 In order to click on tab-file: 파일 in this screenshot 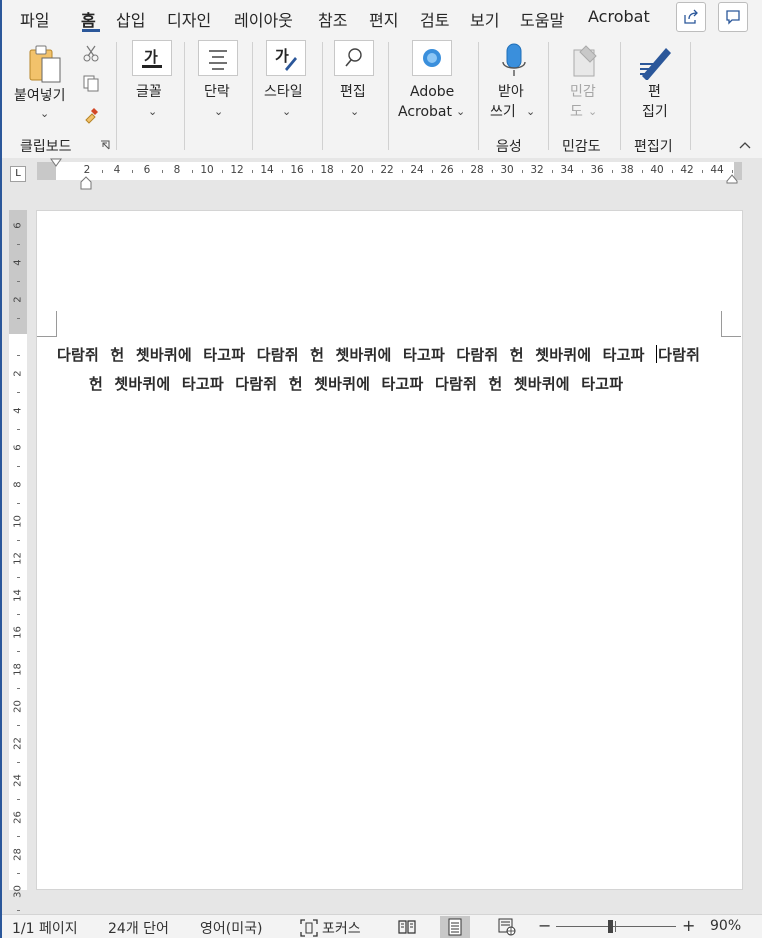, I will do `click(34, 19)`.